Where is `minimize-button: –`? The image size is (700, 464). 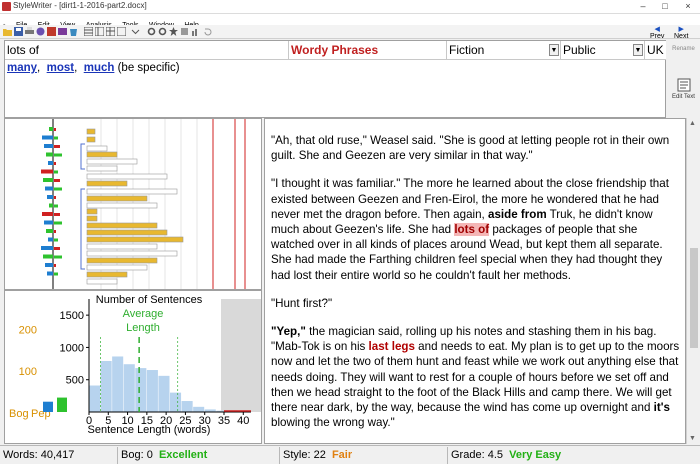 minimize-button: – is located at coordinates (643, 6).